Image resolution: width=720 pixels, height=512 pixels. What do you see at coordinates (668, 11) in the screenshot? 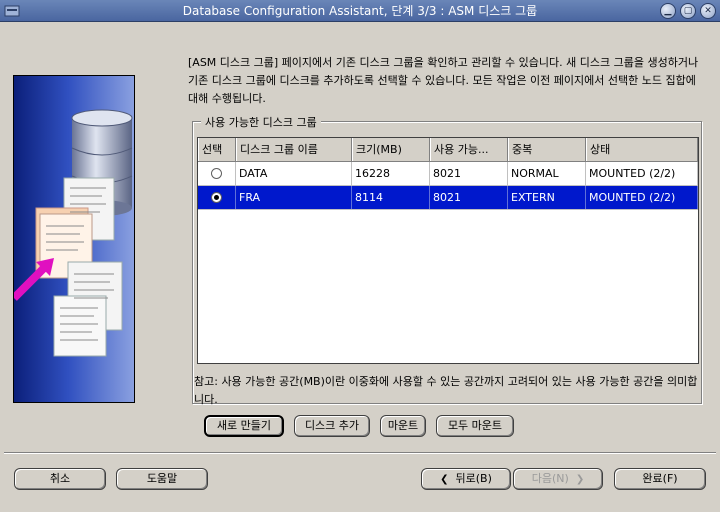
I see `minimize-icon: ▁` at bounding box center [668, 11].